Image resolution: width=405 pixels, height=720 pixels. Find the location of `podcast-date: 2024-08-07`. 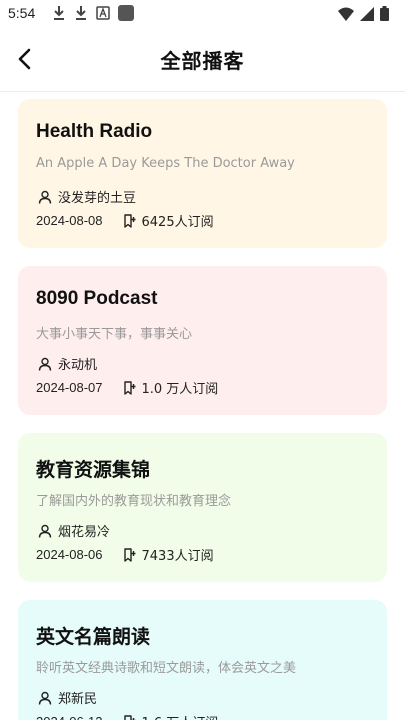

podcast-date: 2024-08-07 is located at coordinates (69, 387).